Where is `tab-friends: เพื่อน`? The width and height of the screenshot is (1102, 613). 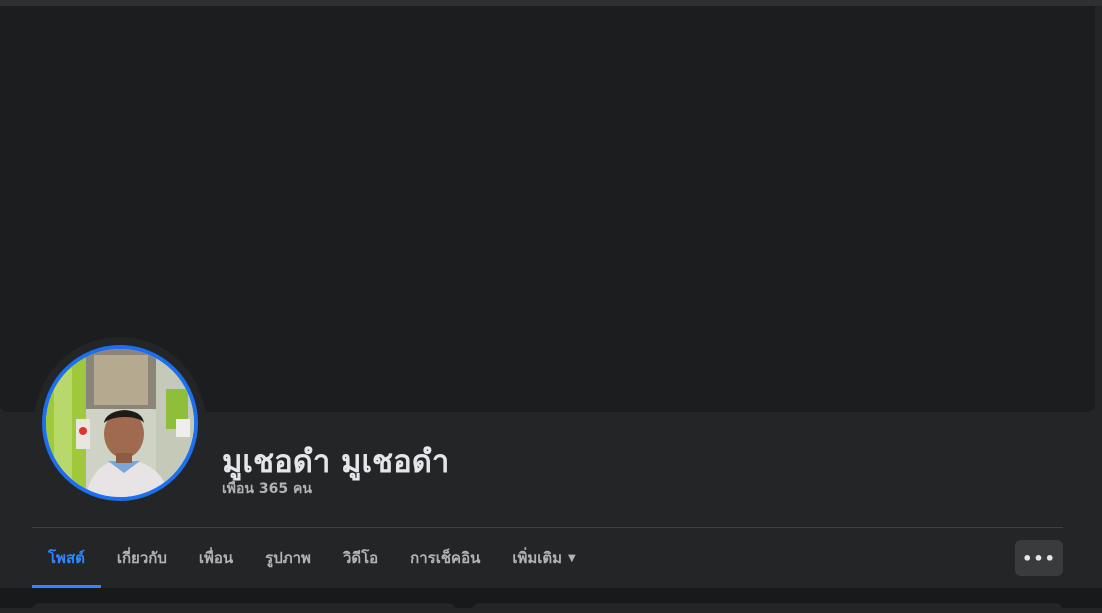 tab-friends: เพื่อน is located at coordinates (216, 558).